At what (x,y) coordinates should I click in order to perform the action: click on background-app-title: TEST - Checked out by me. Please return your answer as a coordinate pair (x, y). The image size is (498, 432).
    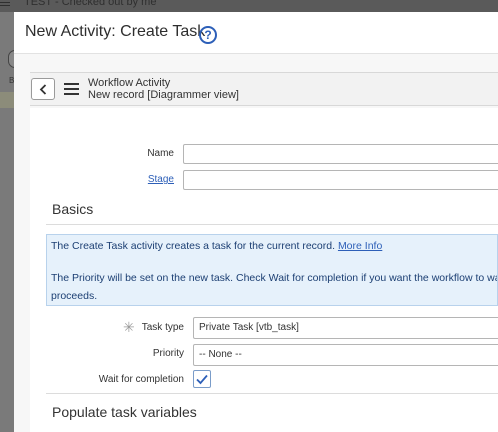
    Looking at the image, I should click on (90, 4).